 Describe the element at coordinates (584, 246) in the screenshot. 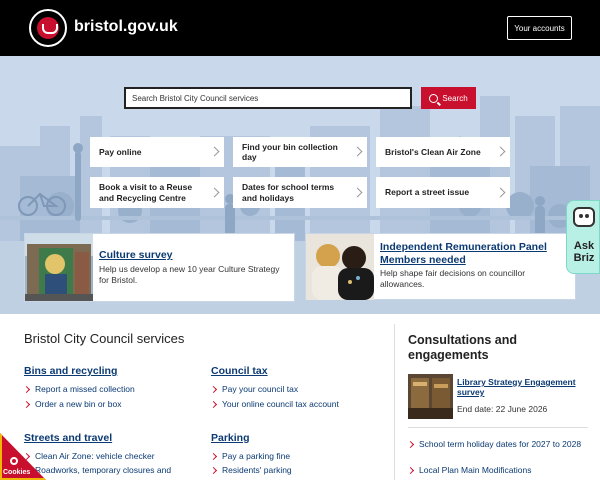

I see `ask-briz-line1: Ask` at that location.